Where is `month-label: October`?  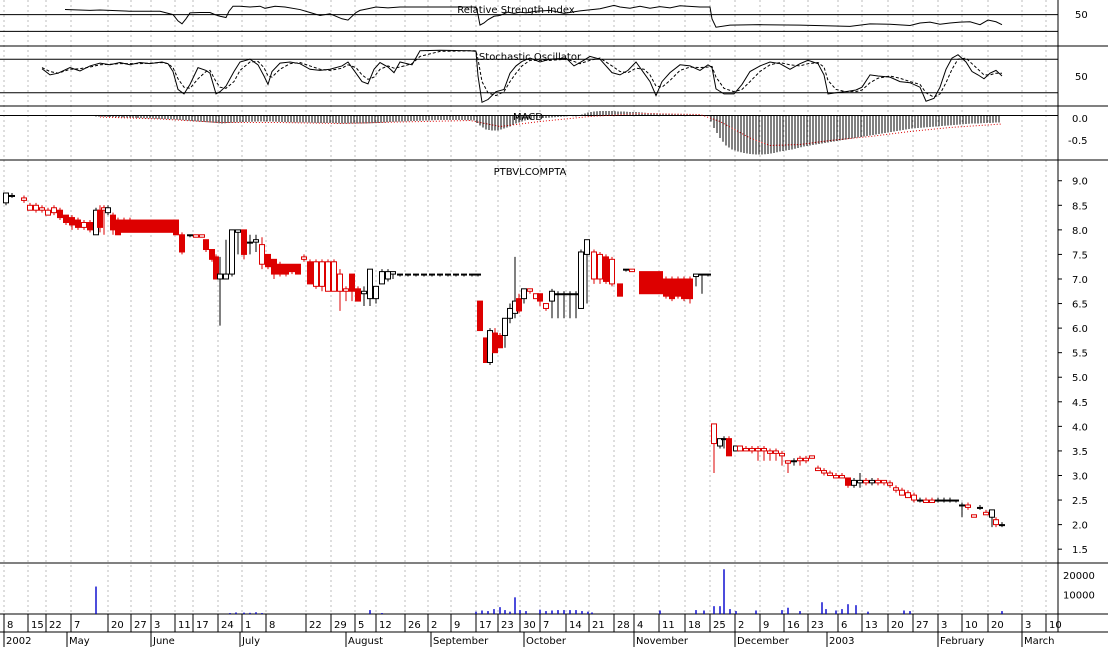 month-label: October is located at coordinates (546, 641).